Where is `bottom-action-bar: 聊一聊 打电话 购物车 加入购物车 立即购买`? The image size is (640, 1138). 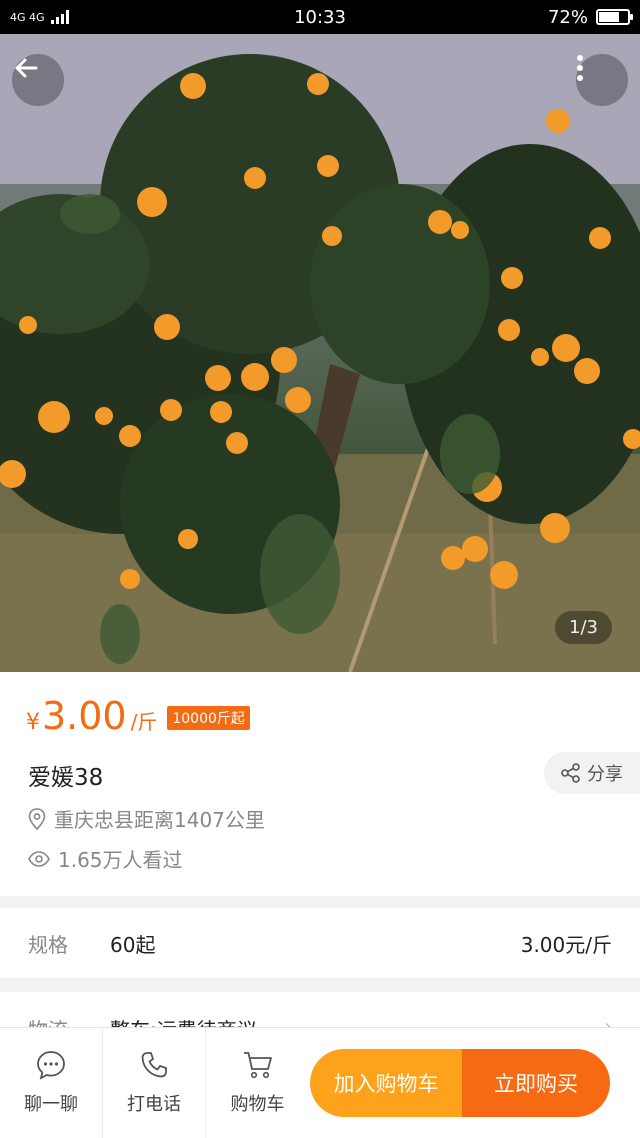 bottom-action-bar: 聊一聊 打电话 购物车 加入购物车 立即购买 is located at coordinates (320, 1082).